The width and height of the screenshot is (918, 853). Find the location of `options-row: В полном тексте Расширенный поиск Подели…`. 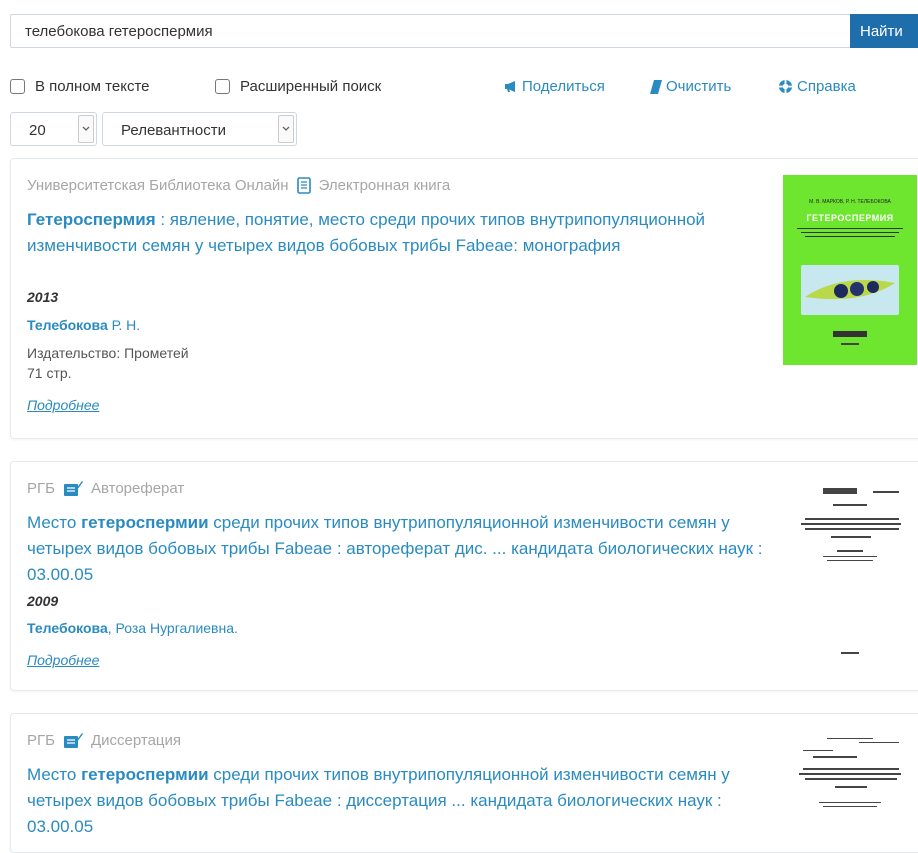

options-row: В полном тексте Расширенный поиск Подели… is located at coordinates (460, 88).